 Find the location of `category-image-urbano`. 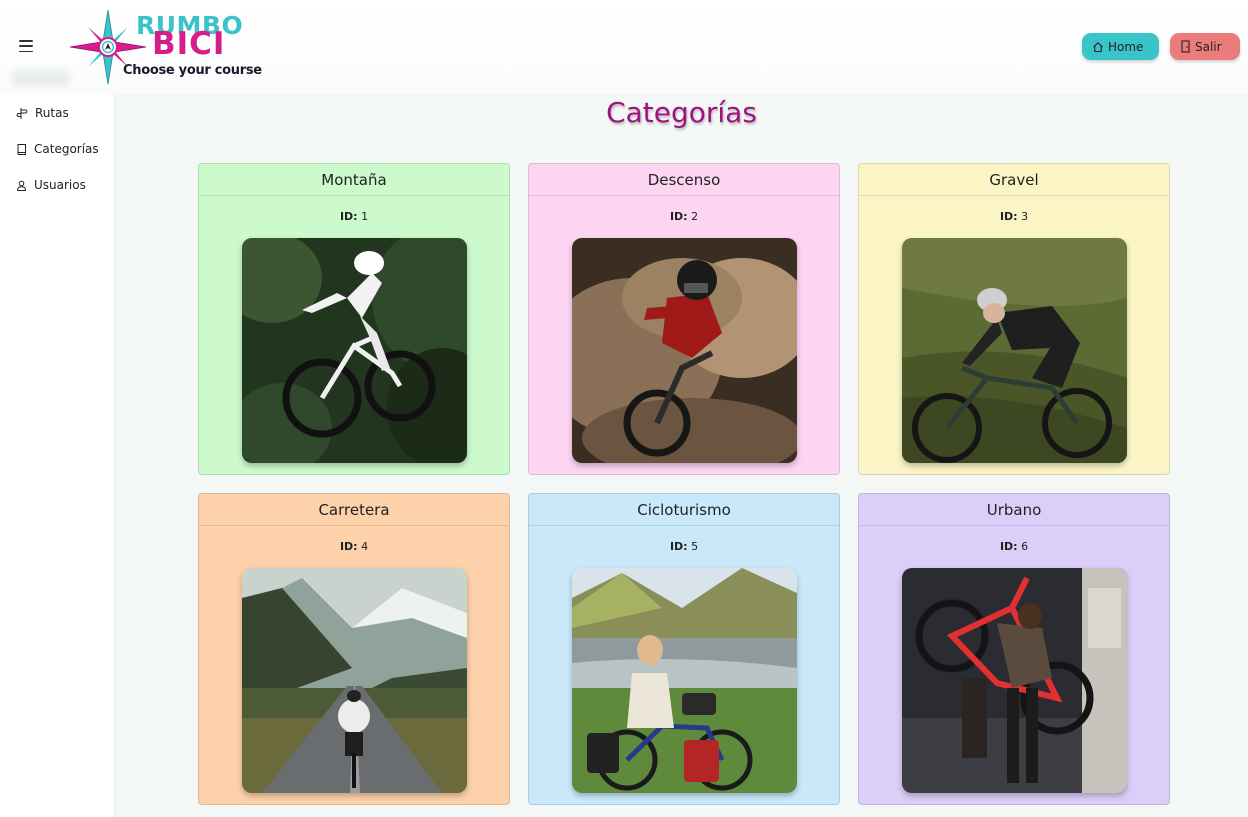

category-image-urbano is located at coordinates (1014, 680).